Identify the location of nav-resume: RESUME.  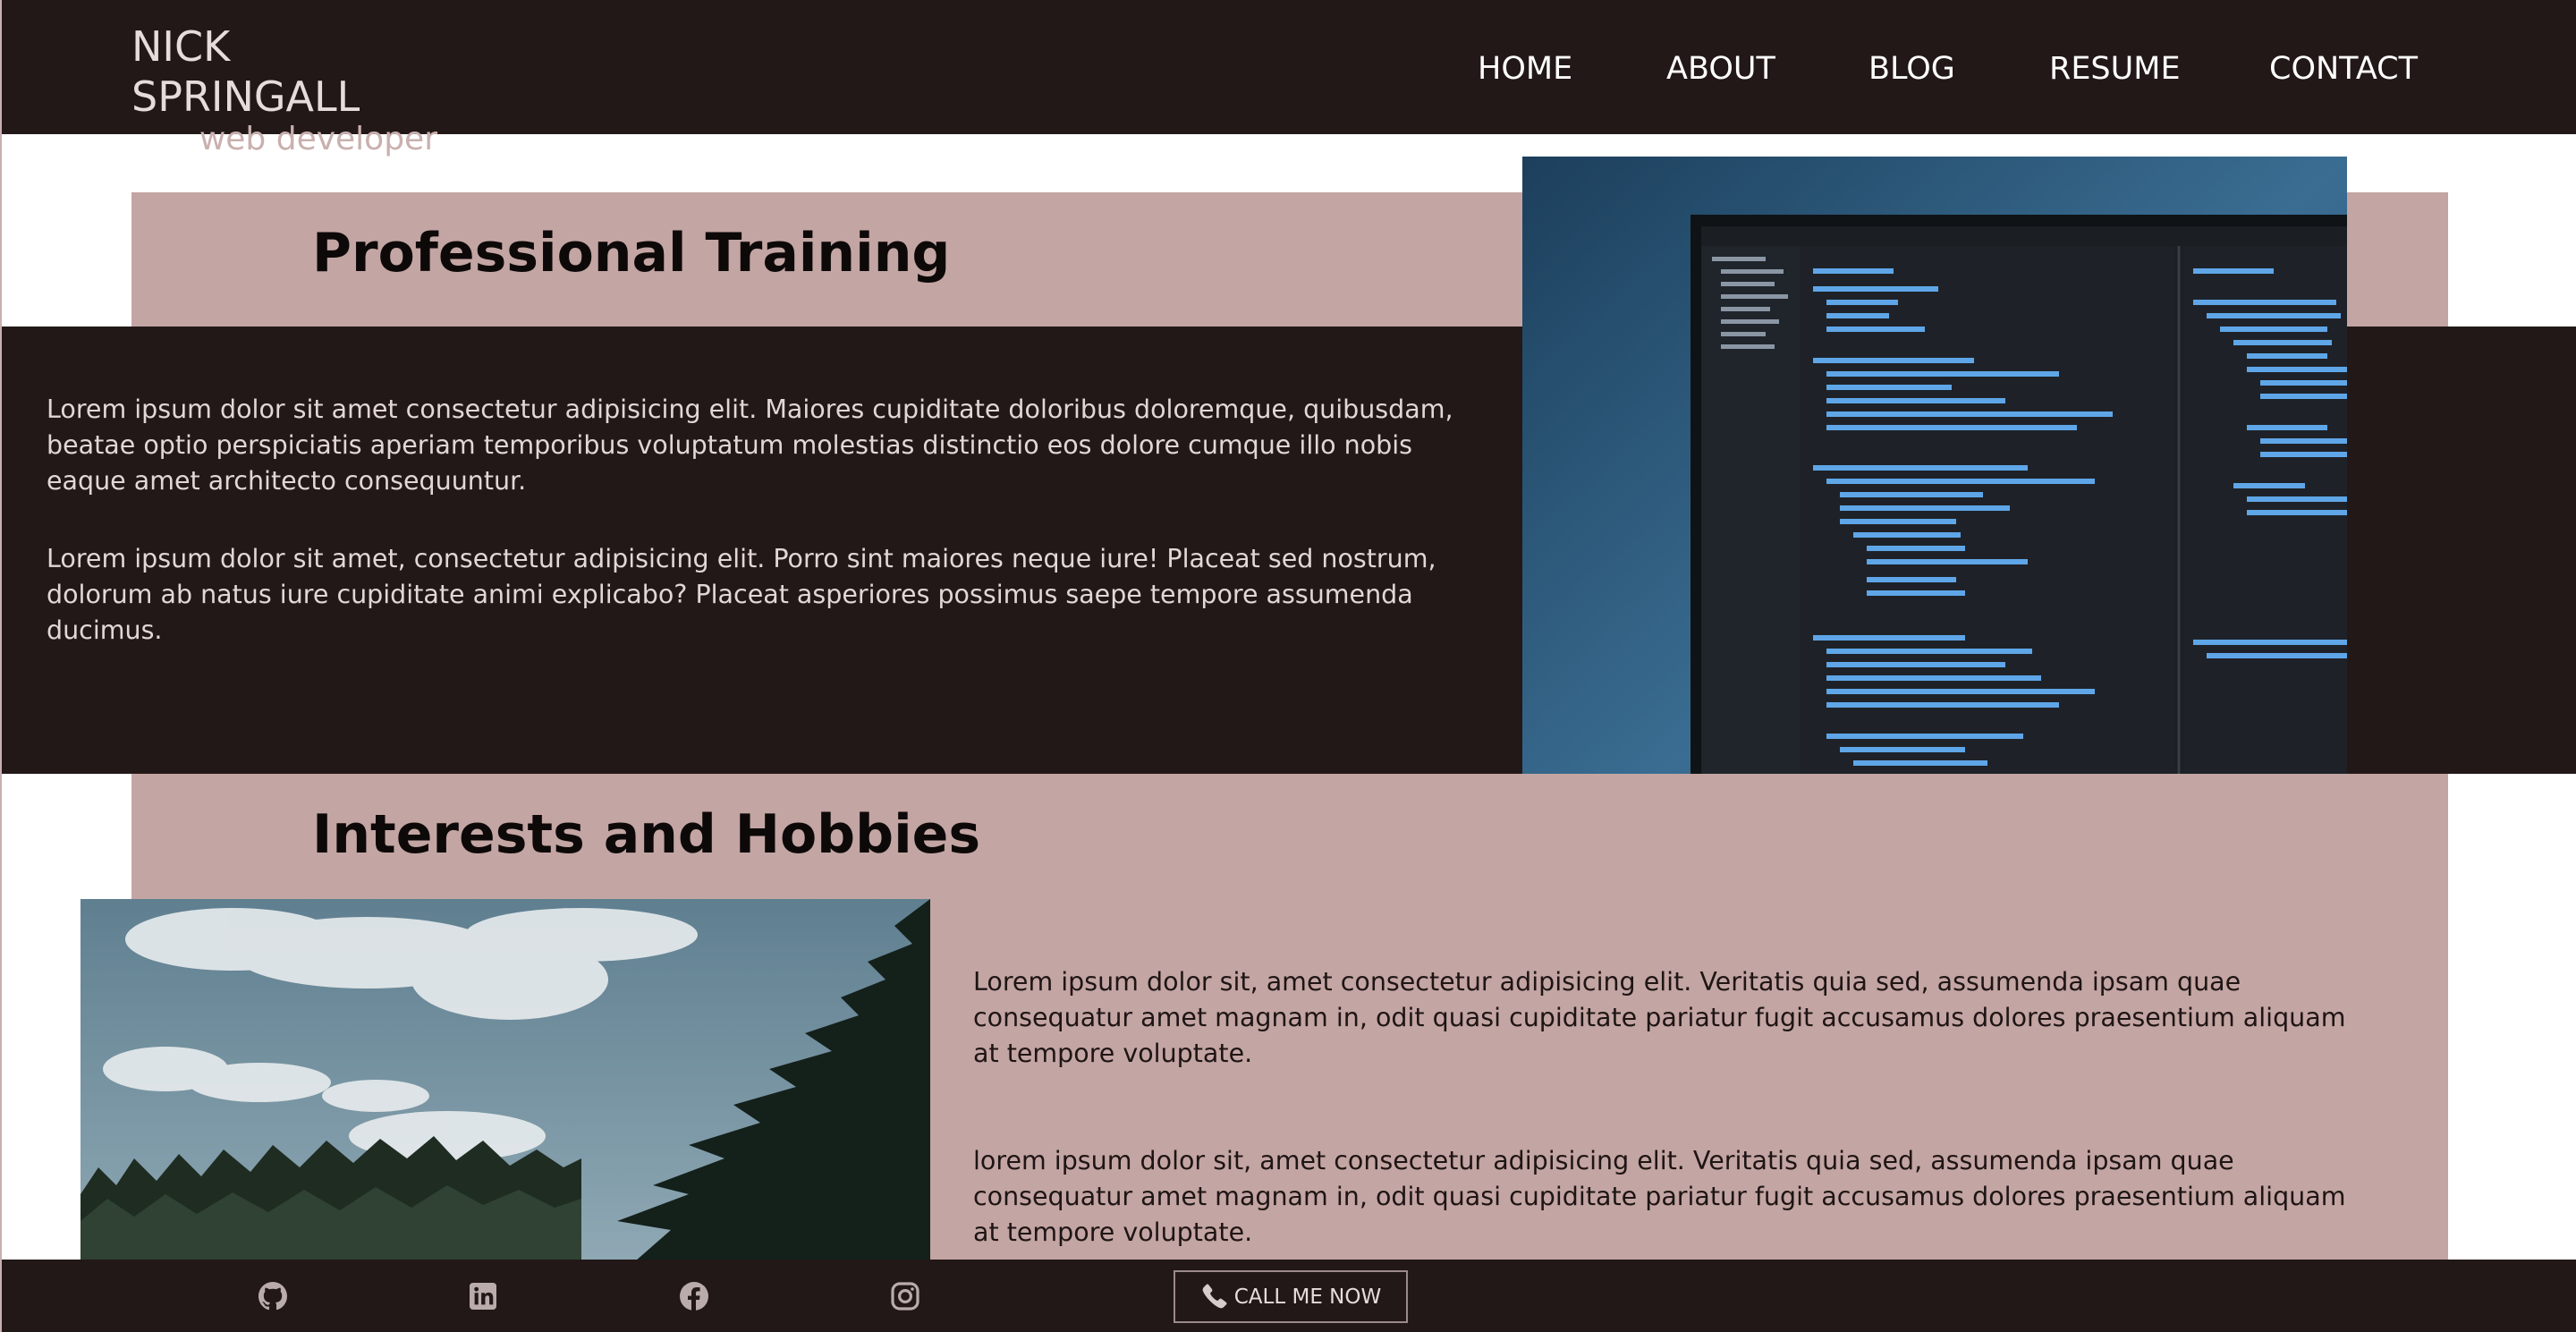
(2115, 69).